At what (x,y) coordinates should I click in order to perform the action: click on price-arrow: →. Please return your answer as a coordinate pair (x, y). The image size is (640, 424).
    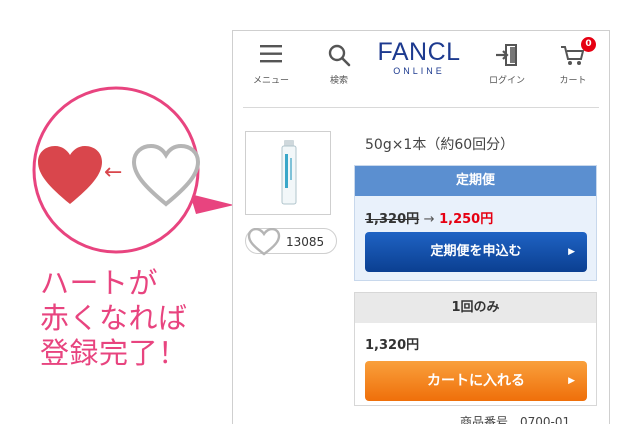
    Looking at the image, I should click on (429, 219).